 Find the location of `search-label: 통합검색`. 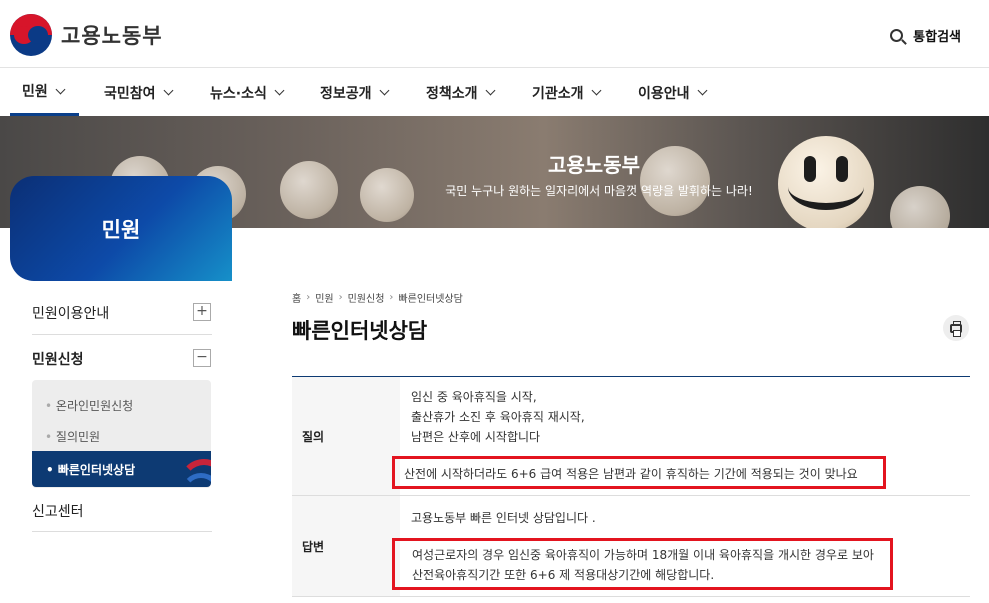

search-label: 통합검색 is located at coordinates (937, 37).